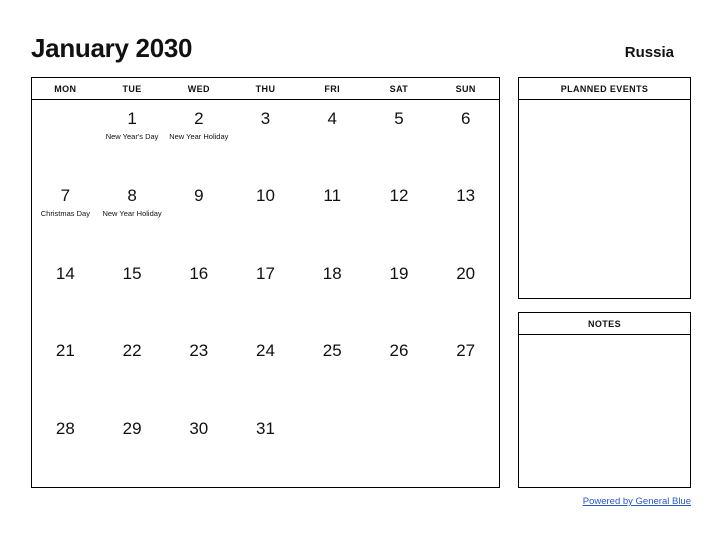 Image resolution: width=712 pixels, height=550 pixels. What do you see at coordinates (112, 48) in the screenshot?
I see `page-title: January 2030` at bounding box center [112, 48].